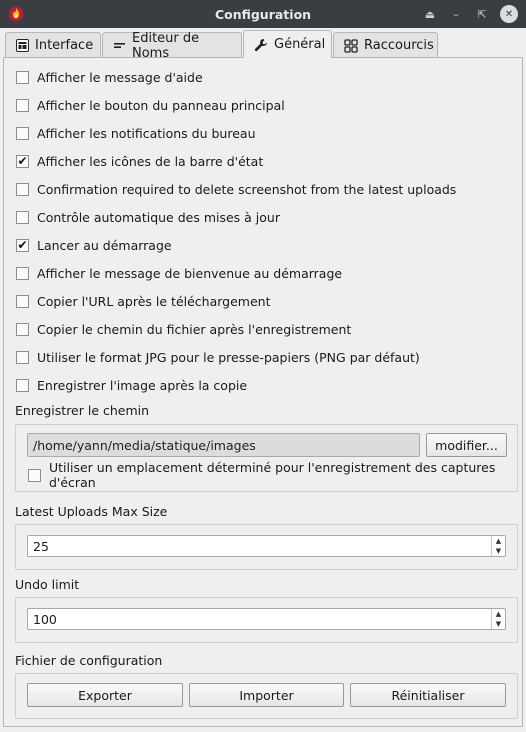 This screenshot has width=526, height=732. I want to click on tab-general-label: Général, so click(300, 44).